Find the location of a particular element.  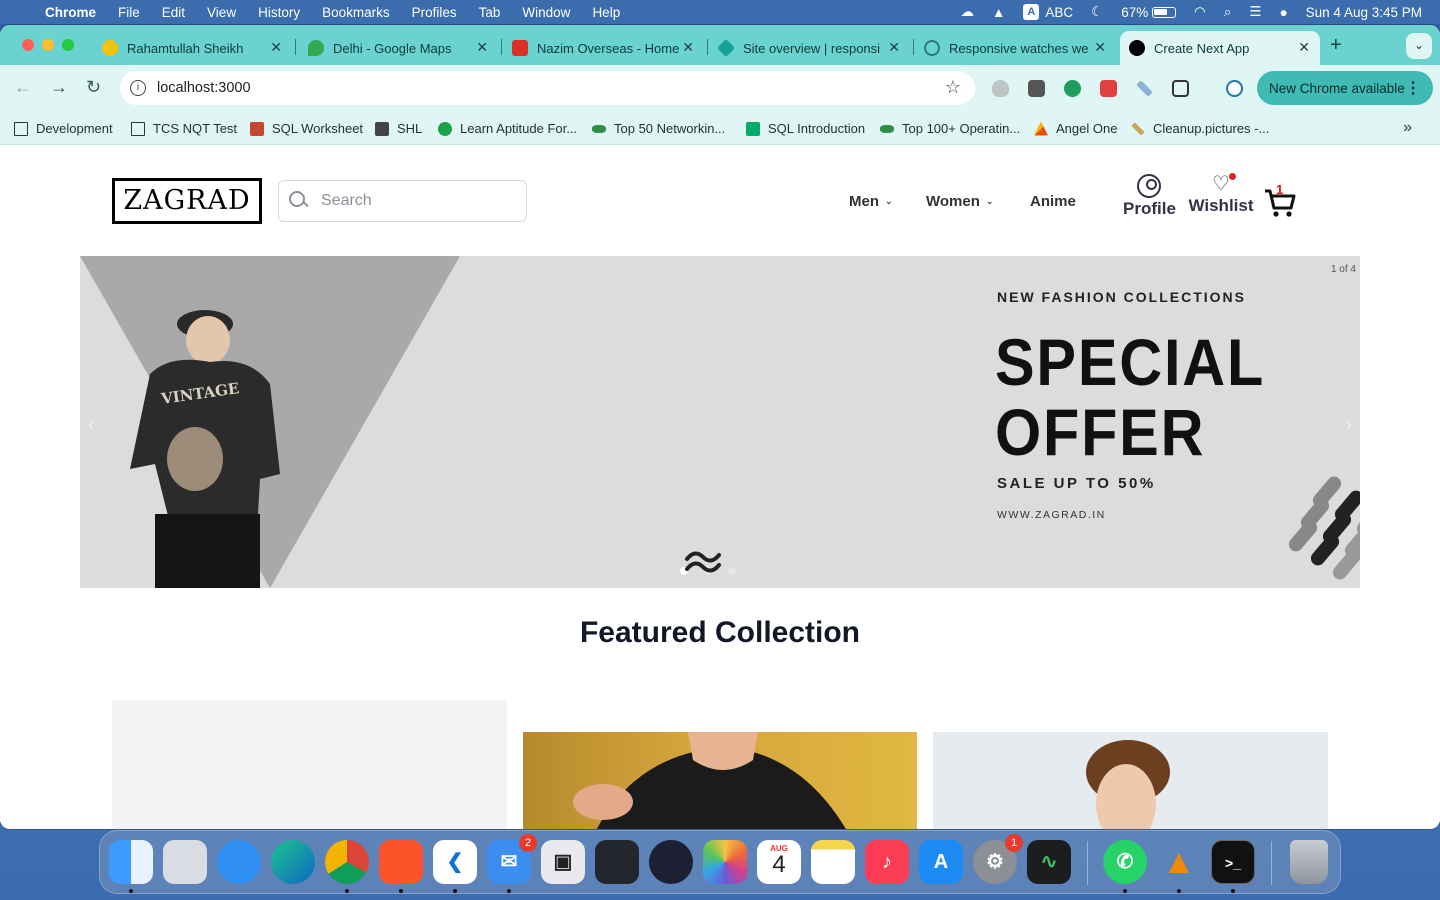

close-window-button is located at coordinates (28, 45).